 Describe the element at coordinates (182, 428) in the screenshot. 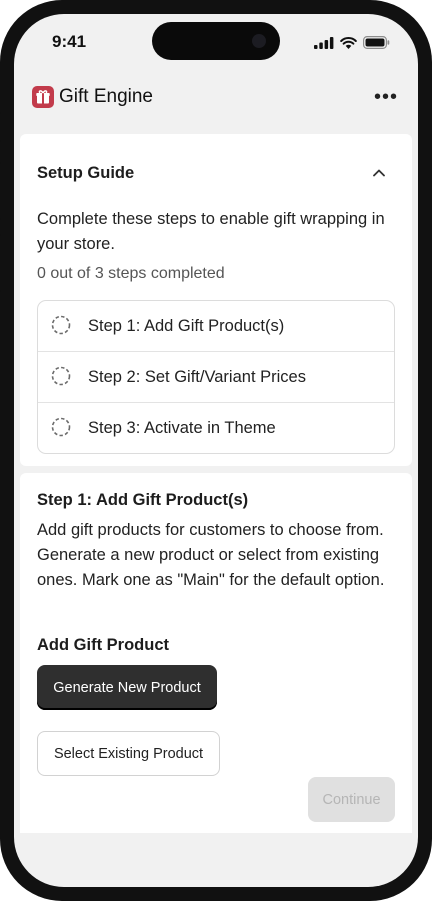

I see `step-label: Step 3: Activate in Theme` at that location.